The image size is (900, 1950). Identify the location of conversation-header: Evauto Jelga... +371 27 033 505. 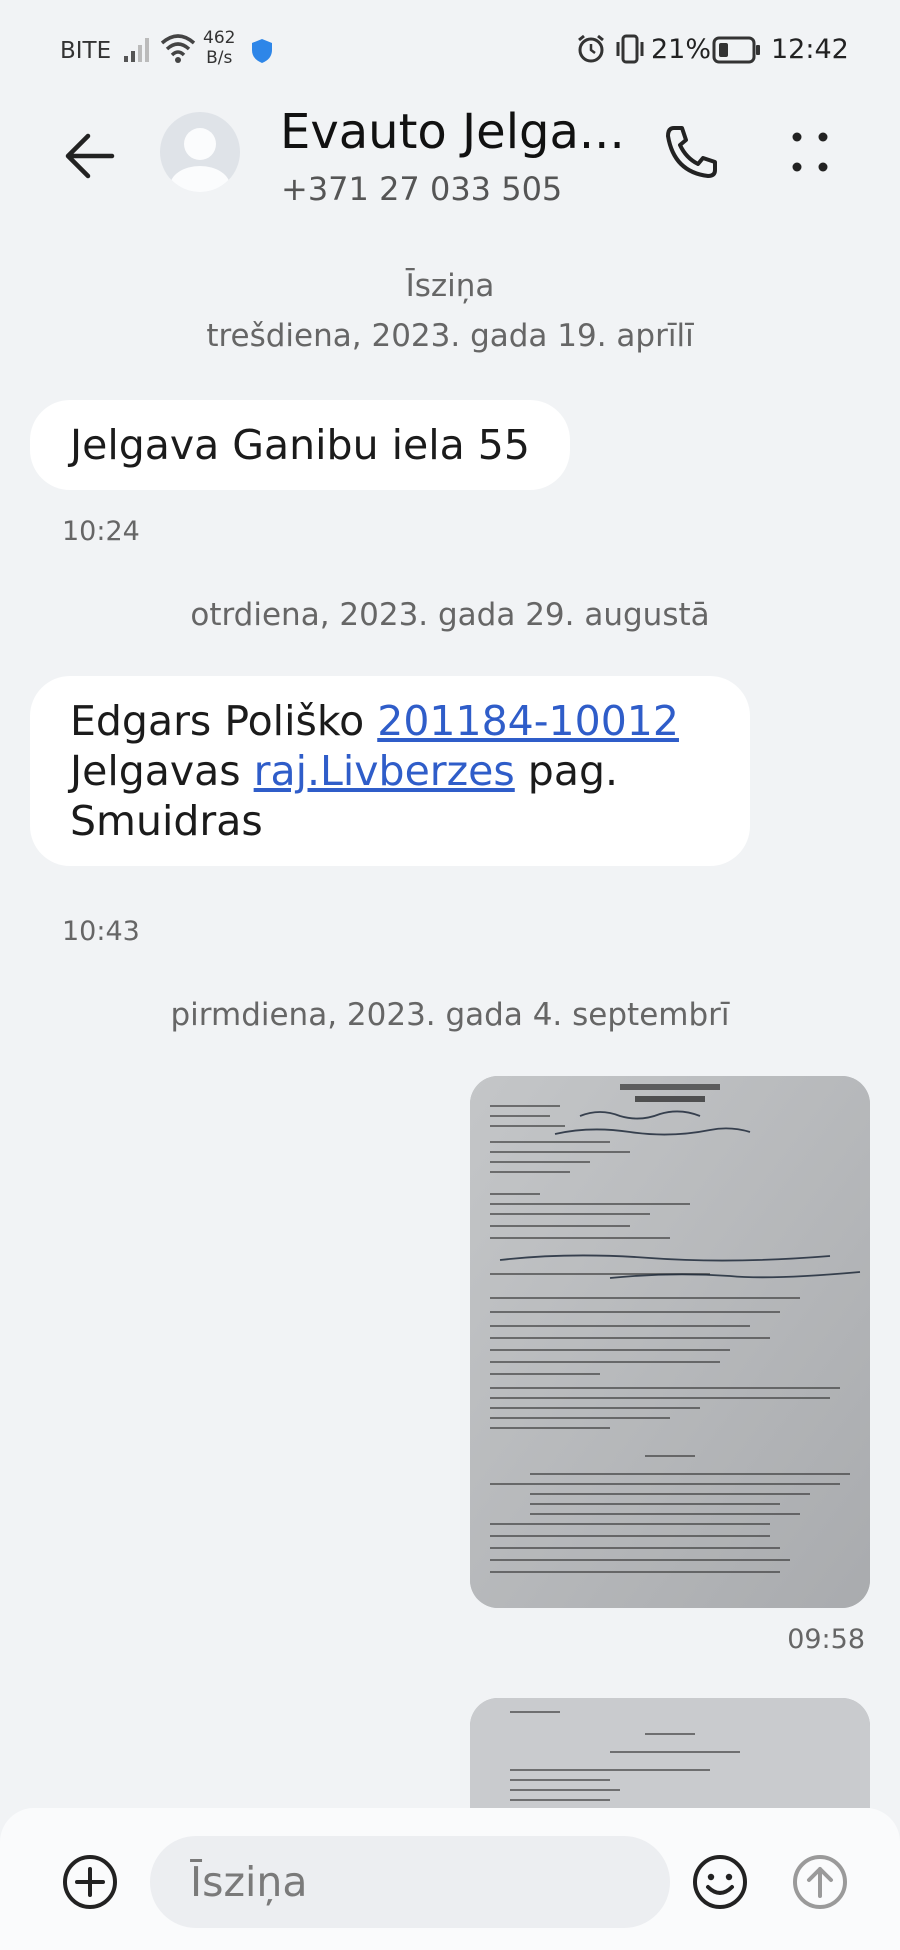
(450, 155).